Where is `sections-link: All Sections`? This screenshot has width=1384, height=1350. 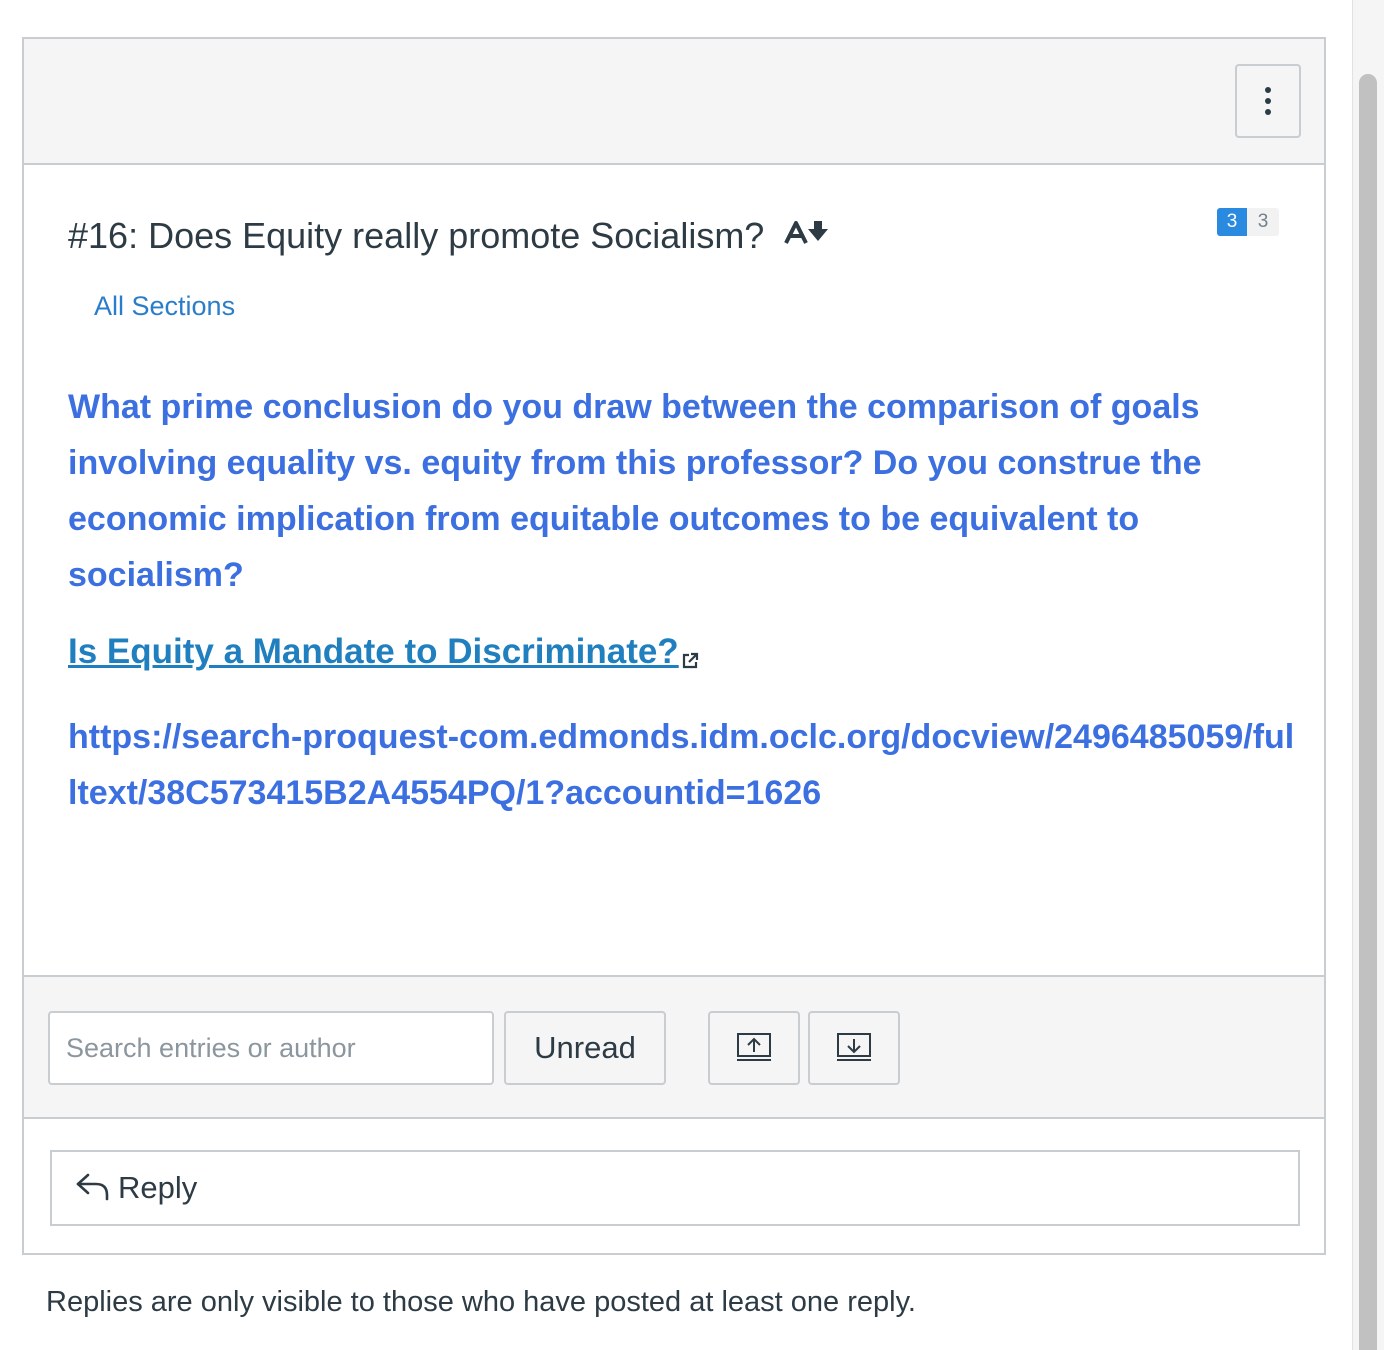 sections-link: All Sections is located at coordinates (164, 306).